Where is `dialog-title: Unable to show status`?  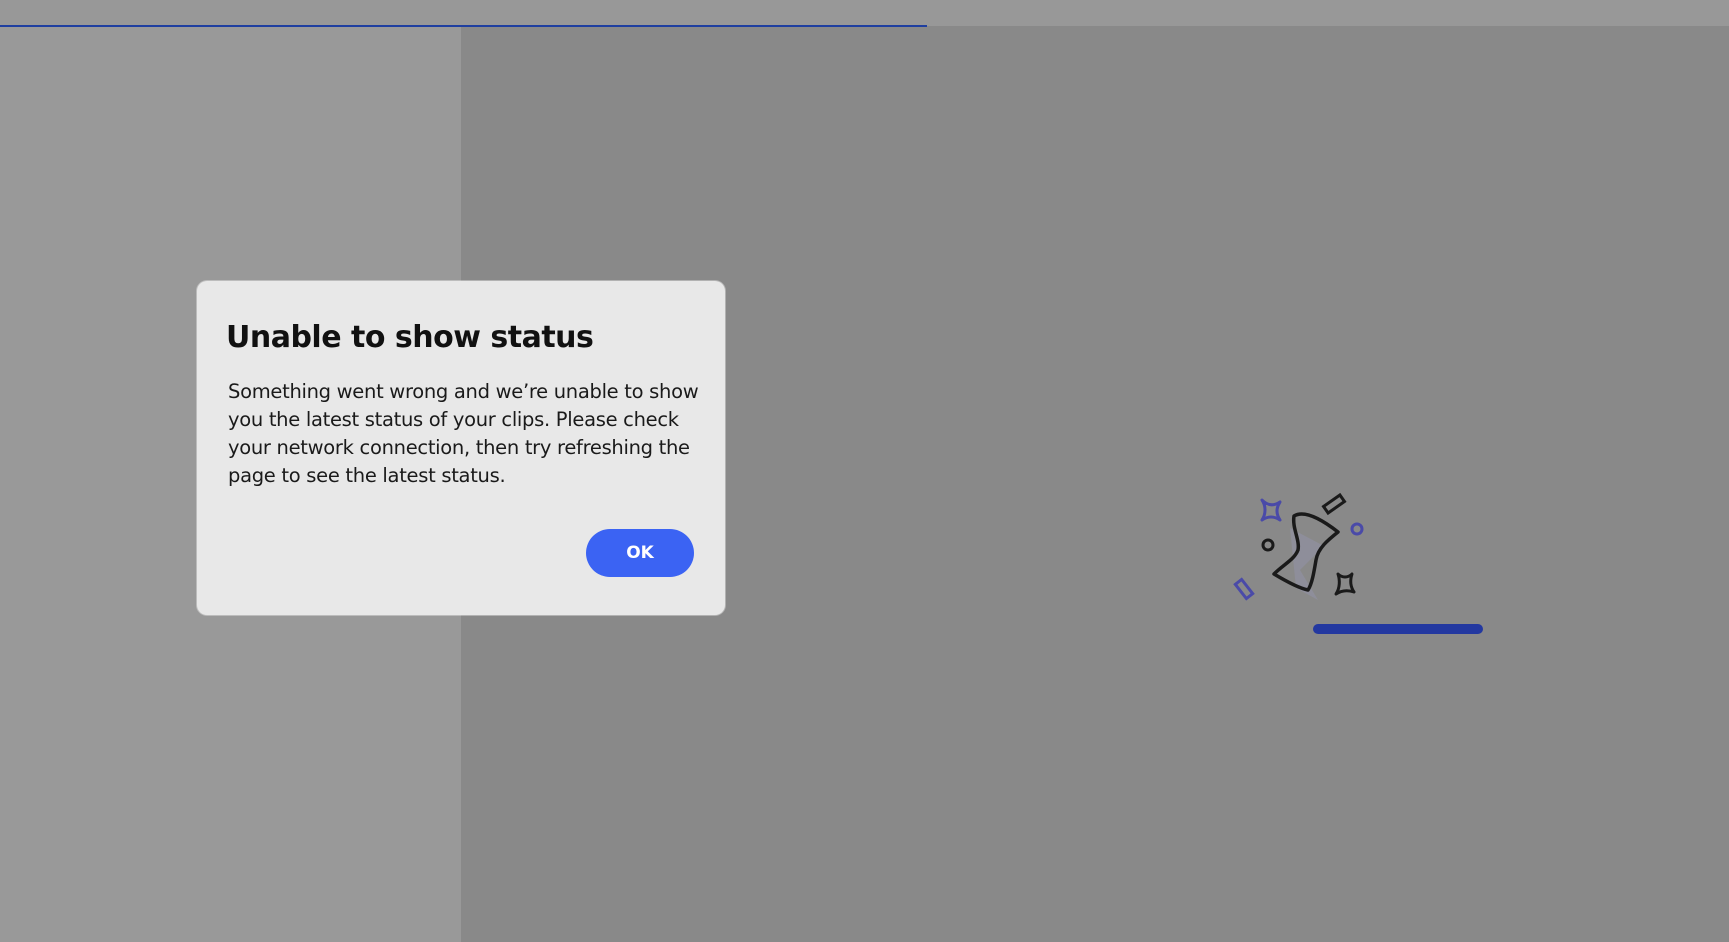
dialog-title: Unable to show status is located at coordinates (410, 337).